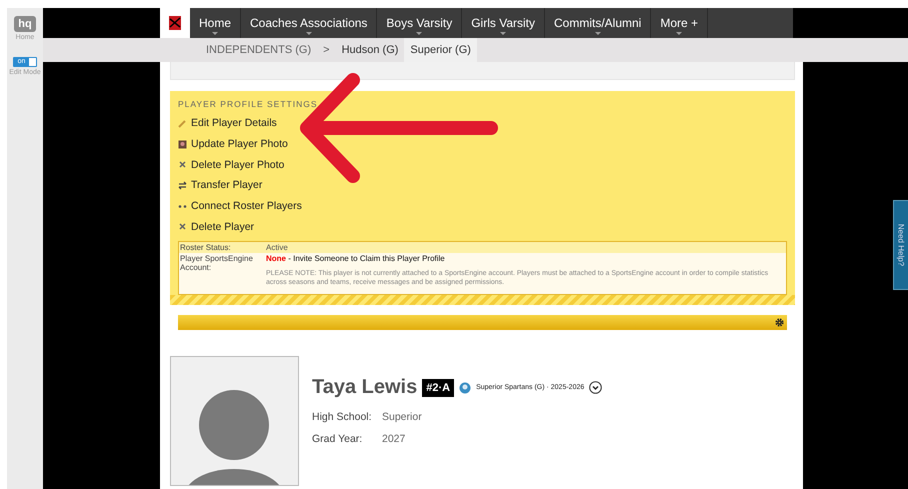 The height and width of the screenshot is (489, 908). What do you see at coordinates (482, 165) in the screenshot?
I see `settings-action: Delete Player Photo` at bounding box center [482, 165].